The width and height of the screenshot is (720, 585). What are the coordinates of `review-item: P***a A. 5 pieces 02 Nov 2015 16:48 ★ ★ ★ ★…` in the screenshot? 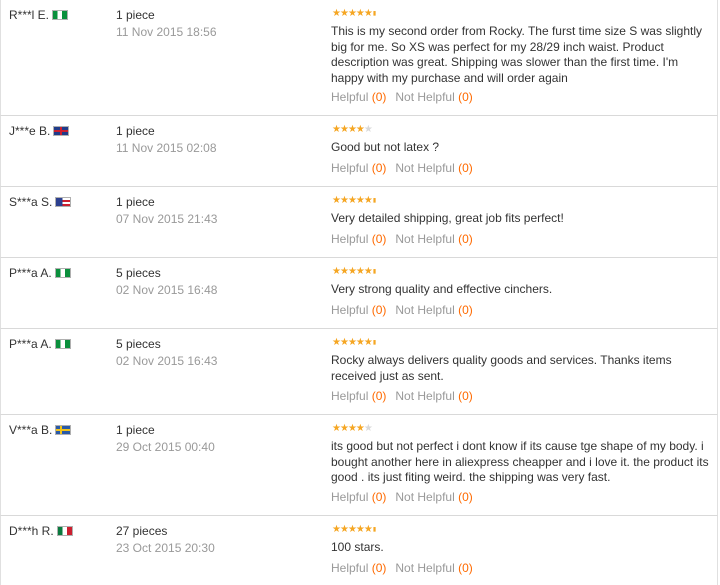 It's located at (359, 293).